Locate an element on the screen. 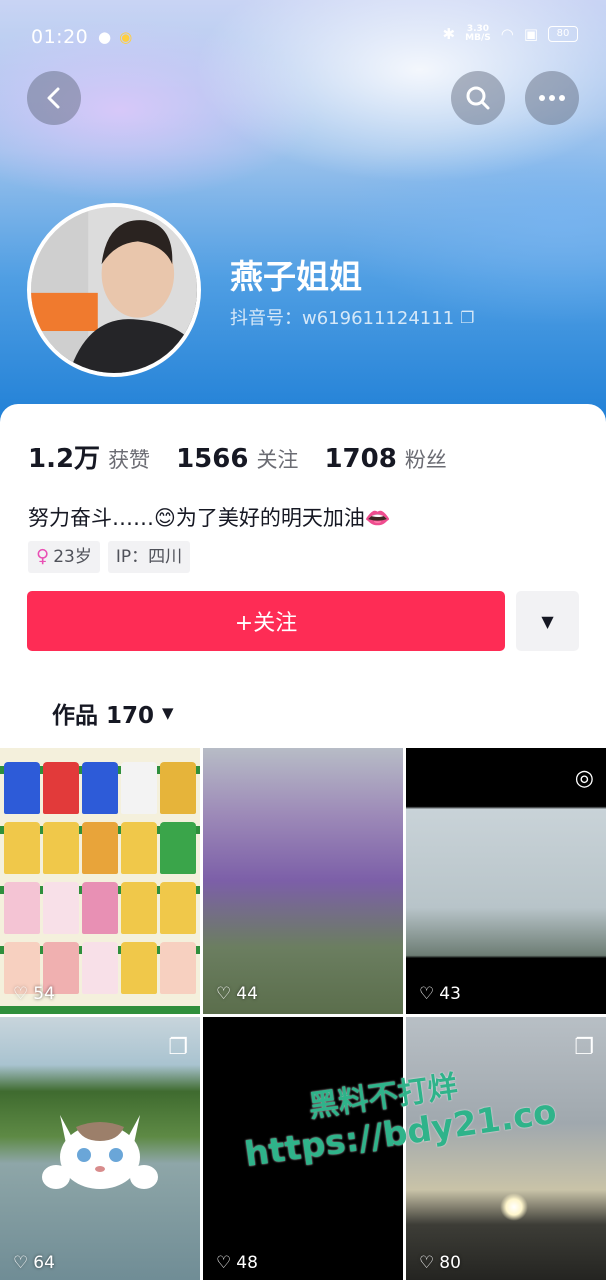  video-likes-count: 80 is located at coordinates (450, 1263).